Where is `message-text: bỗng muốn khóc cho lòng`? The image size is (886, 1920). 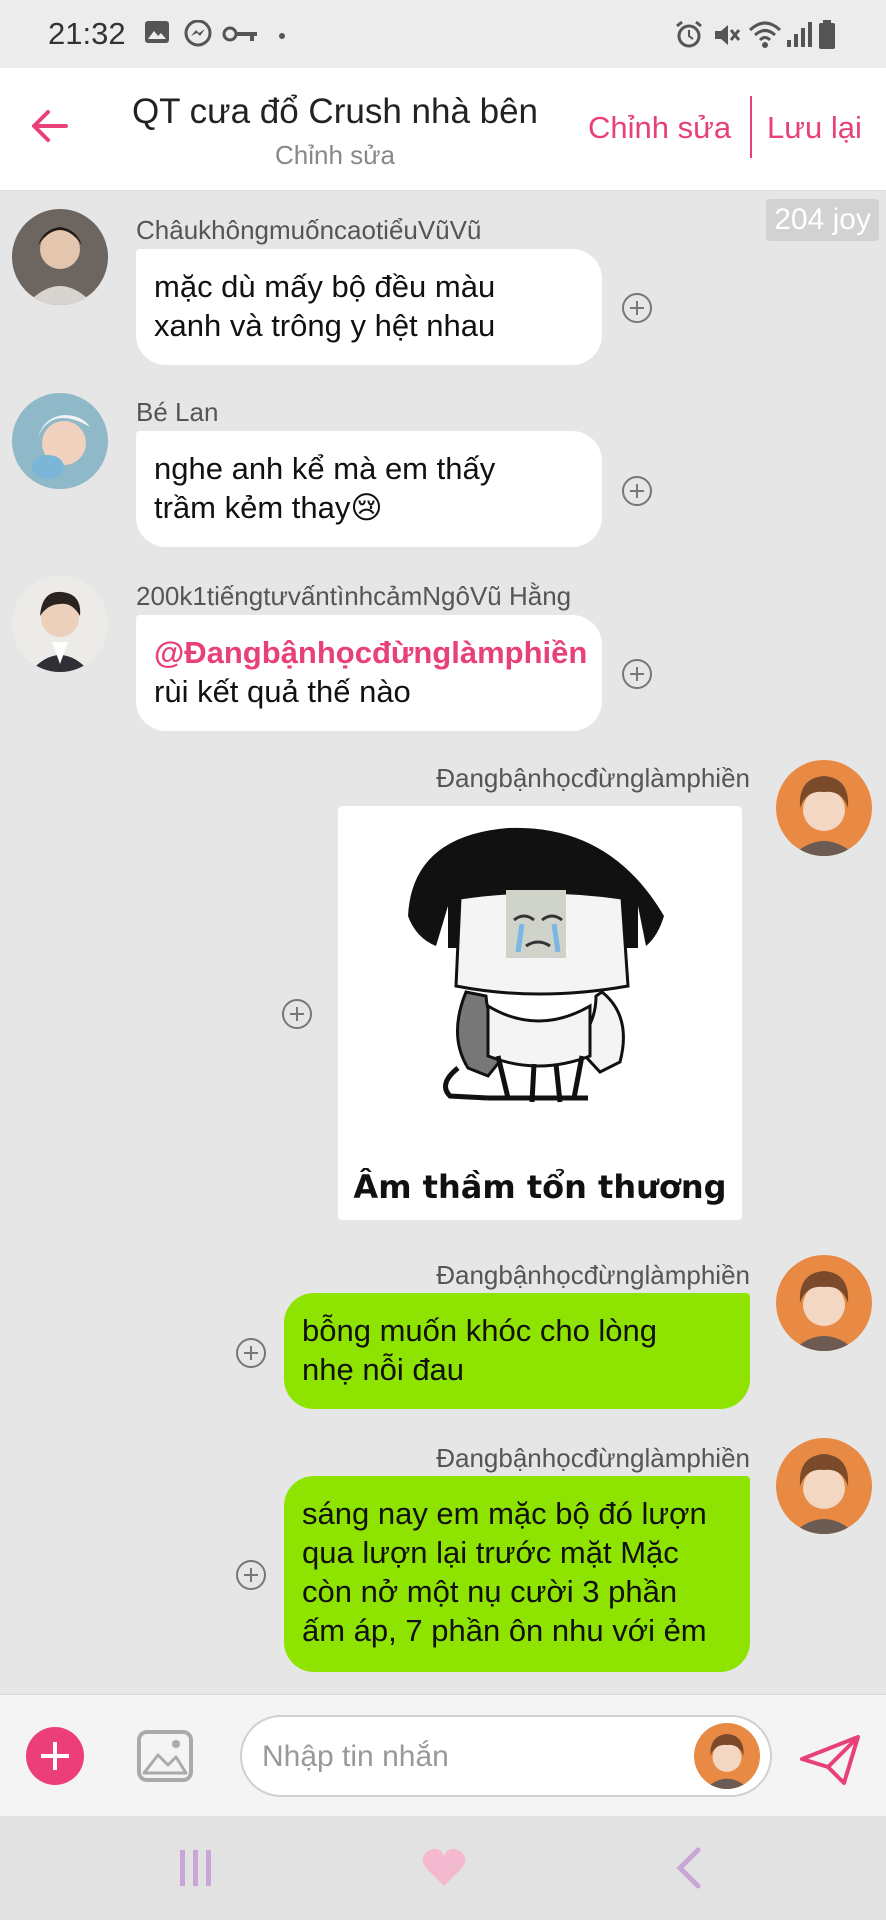 message-text: bỗng muốn khóc cho lòng is located at coordinates (480, 1330).